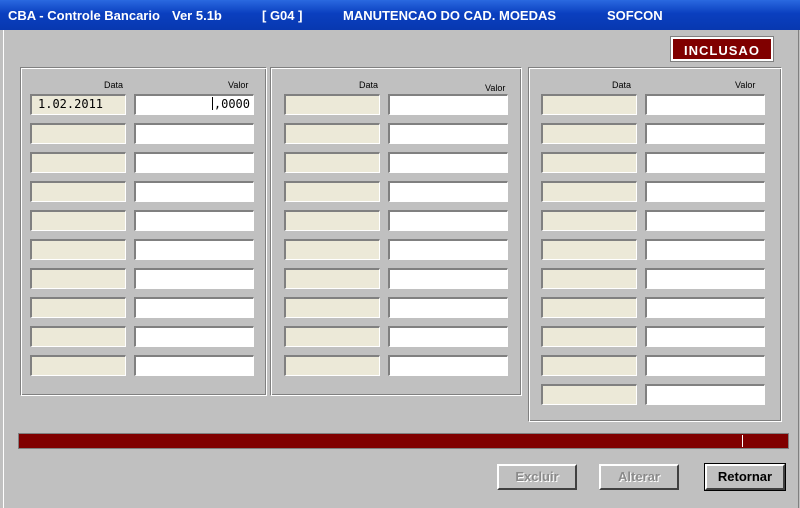 The height and width of the screenshot is (508, 800). What do you see at coordinates (369, 85) in the screenshot?
I see `header-data-2: Data` at bounding box center [369, 85].